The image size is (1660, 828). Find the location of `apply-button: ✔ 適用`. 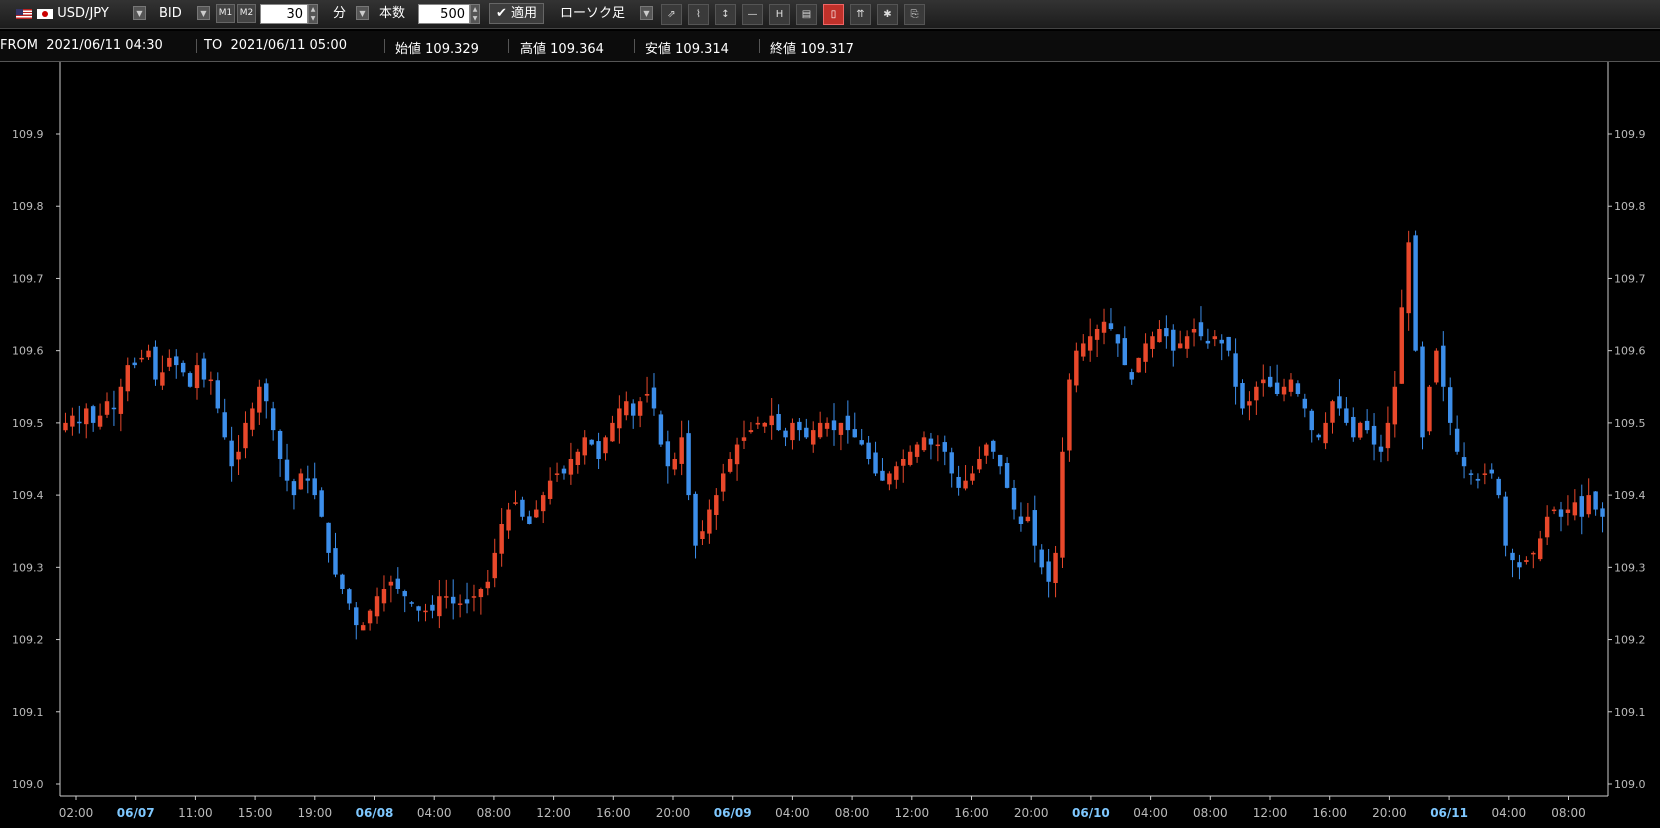

apply-button: ✔ 適用 is located at coordinates (517, 13).